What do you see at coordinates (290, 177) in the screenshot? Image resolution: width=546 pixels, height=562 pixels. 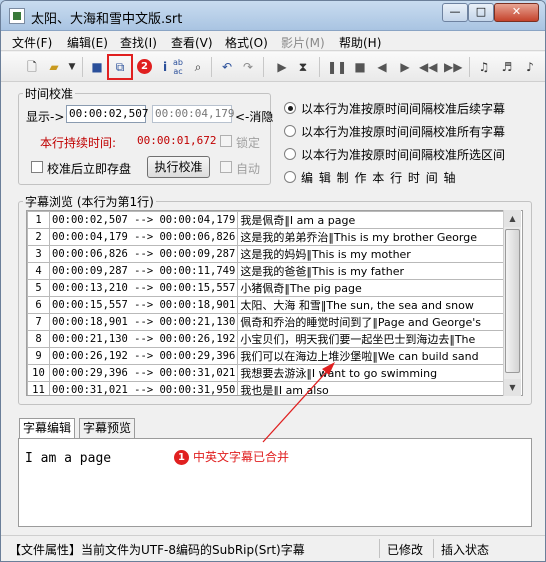 I see `option-edit-timeline-radio` at bounding box center [290, 177].